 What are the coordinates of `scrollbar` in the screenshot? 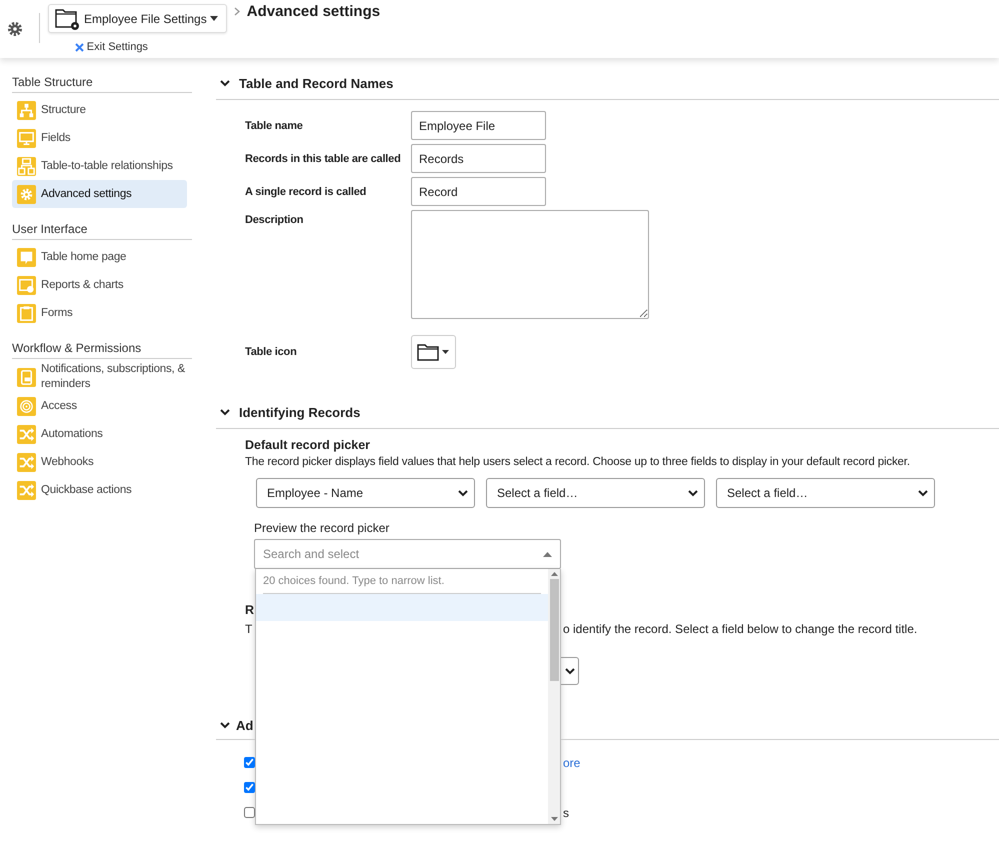 It's located at (554, 696).